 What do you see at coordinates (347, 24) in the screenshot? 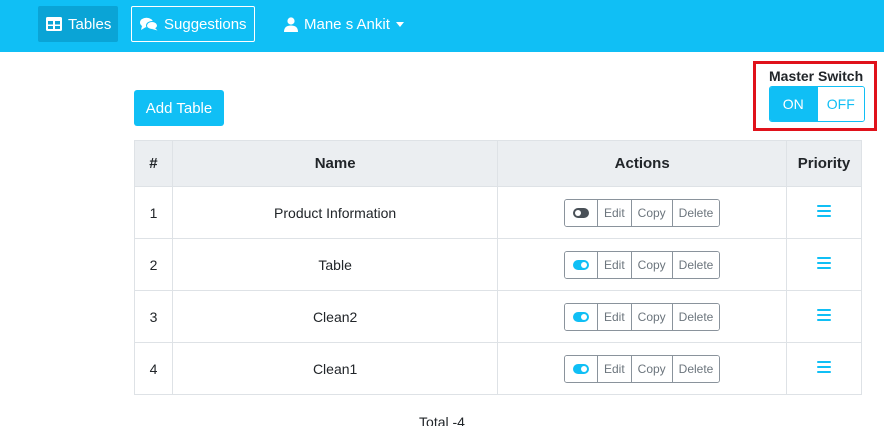
I see `nav-user-label: Mane s Ankit` at bounding box center [347, 24].